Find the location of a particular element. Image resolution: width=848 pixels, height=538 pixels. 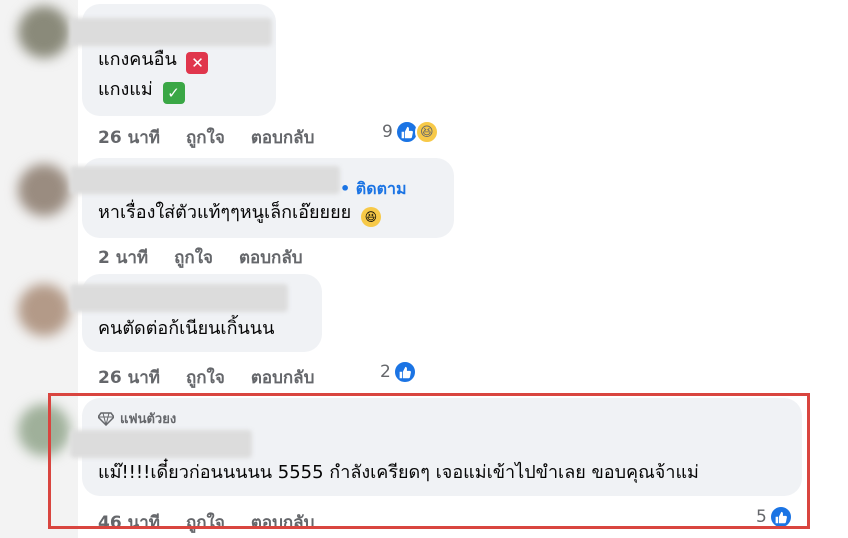

comment-line: แกงคนอืน ✕ is located at coordinates (153, 60).